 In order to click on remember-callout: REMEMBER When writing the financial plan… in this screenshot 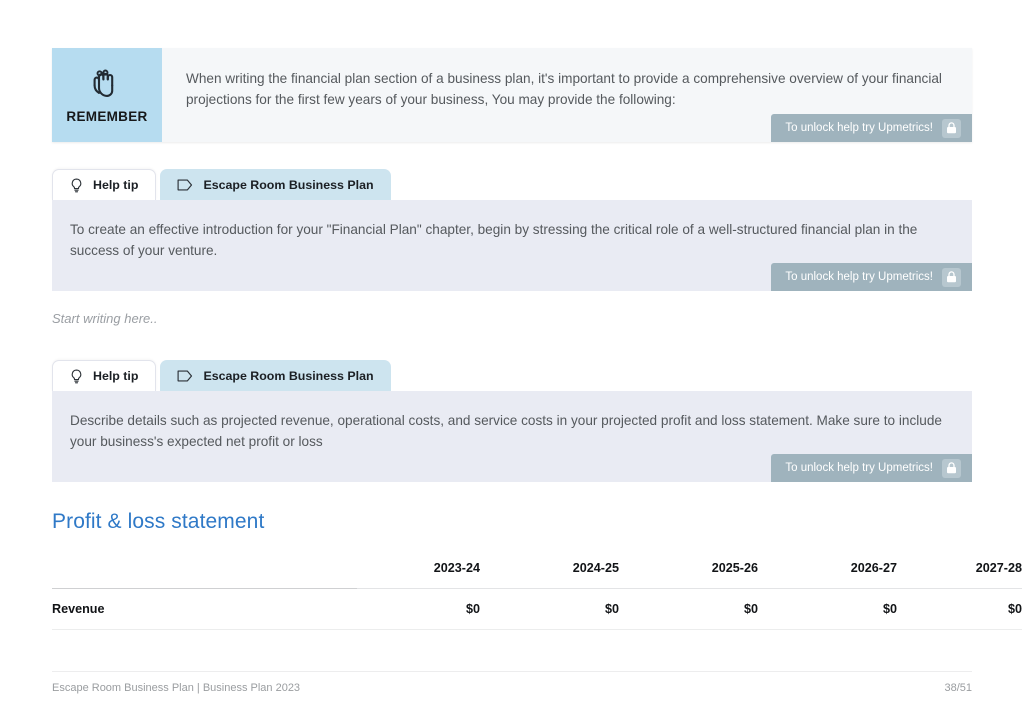, I will do `click(512, 95)`.